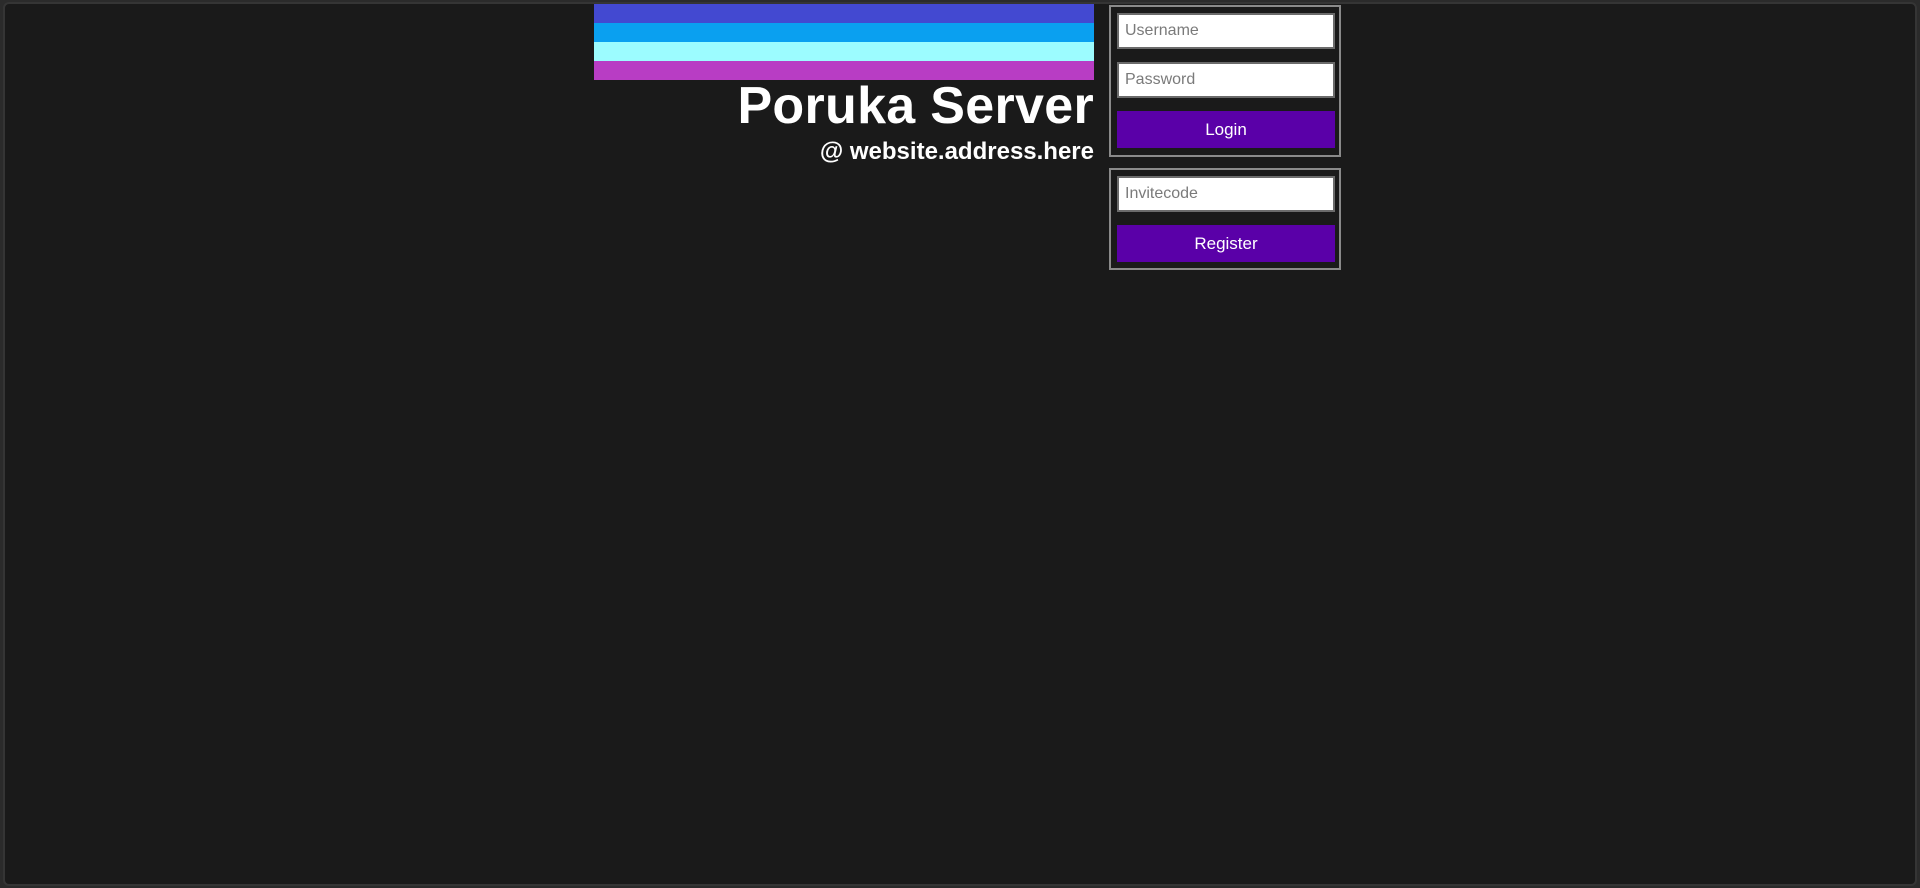 This screenshot has height=888, width=1920. What do you see at coordinates (956, 151) in the screenshot?
I see `server-address: @ website.address.here` at bounding box center [956, 151].